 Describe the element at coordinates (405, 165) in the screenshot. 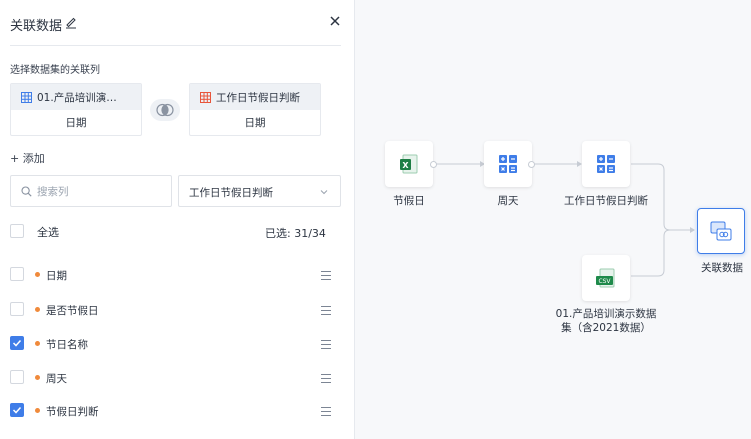

I see `svg-text: X` at that location.